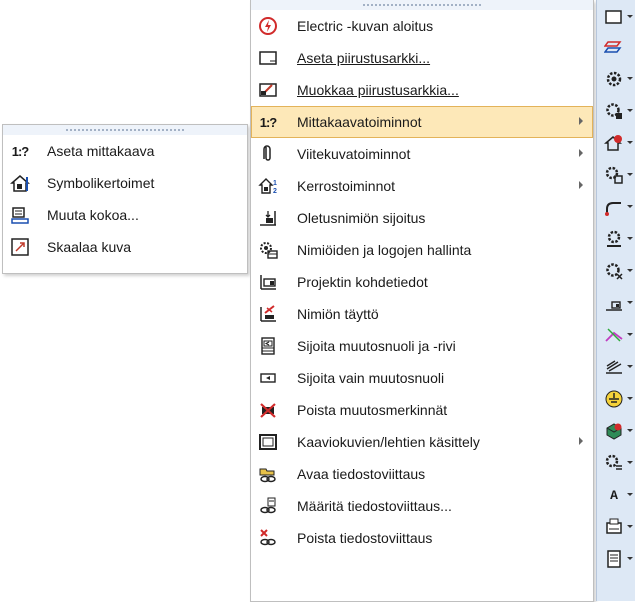  What do you see at coordinates (275, 191) in the screenshot?
I see `svg-text: 2` at bounding box center [275, 191].